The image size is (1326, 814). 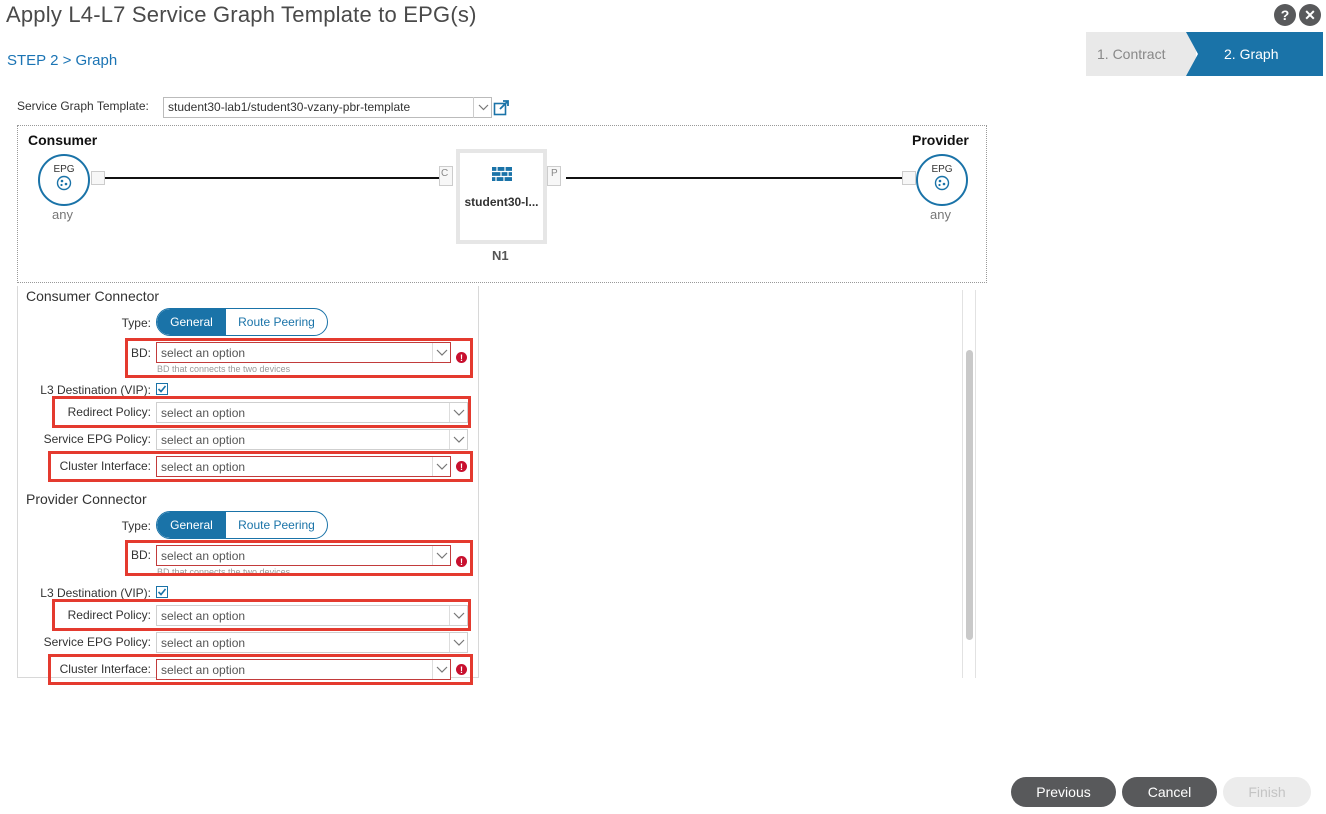 I want to click on wizard-step-contract: 1. Contract, so click(x=1141, y=54).